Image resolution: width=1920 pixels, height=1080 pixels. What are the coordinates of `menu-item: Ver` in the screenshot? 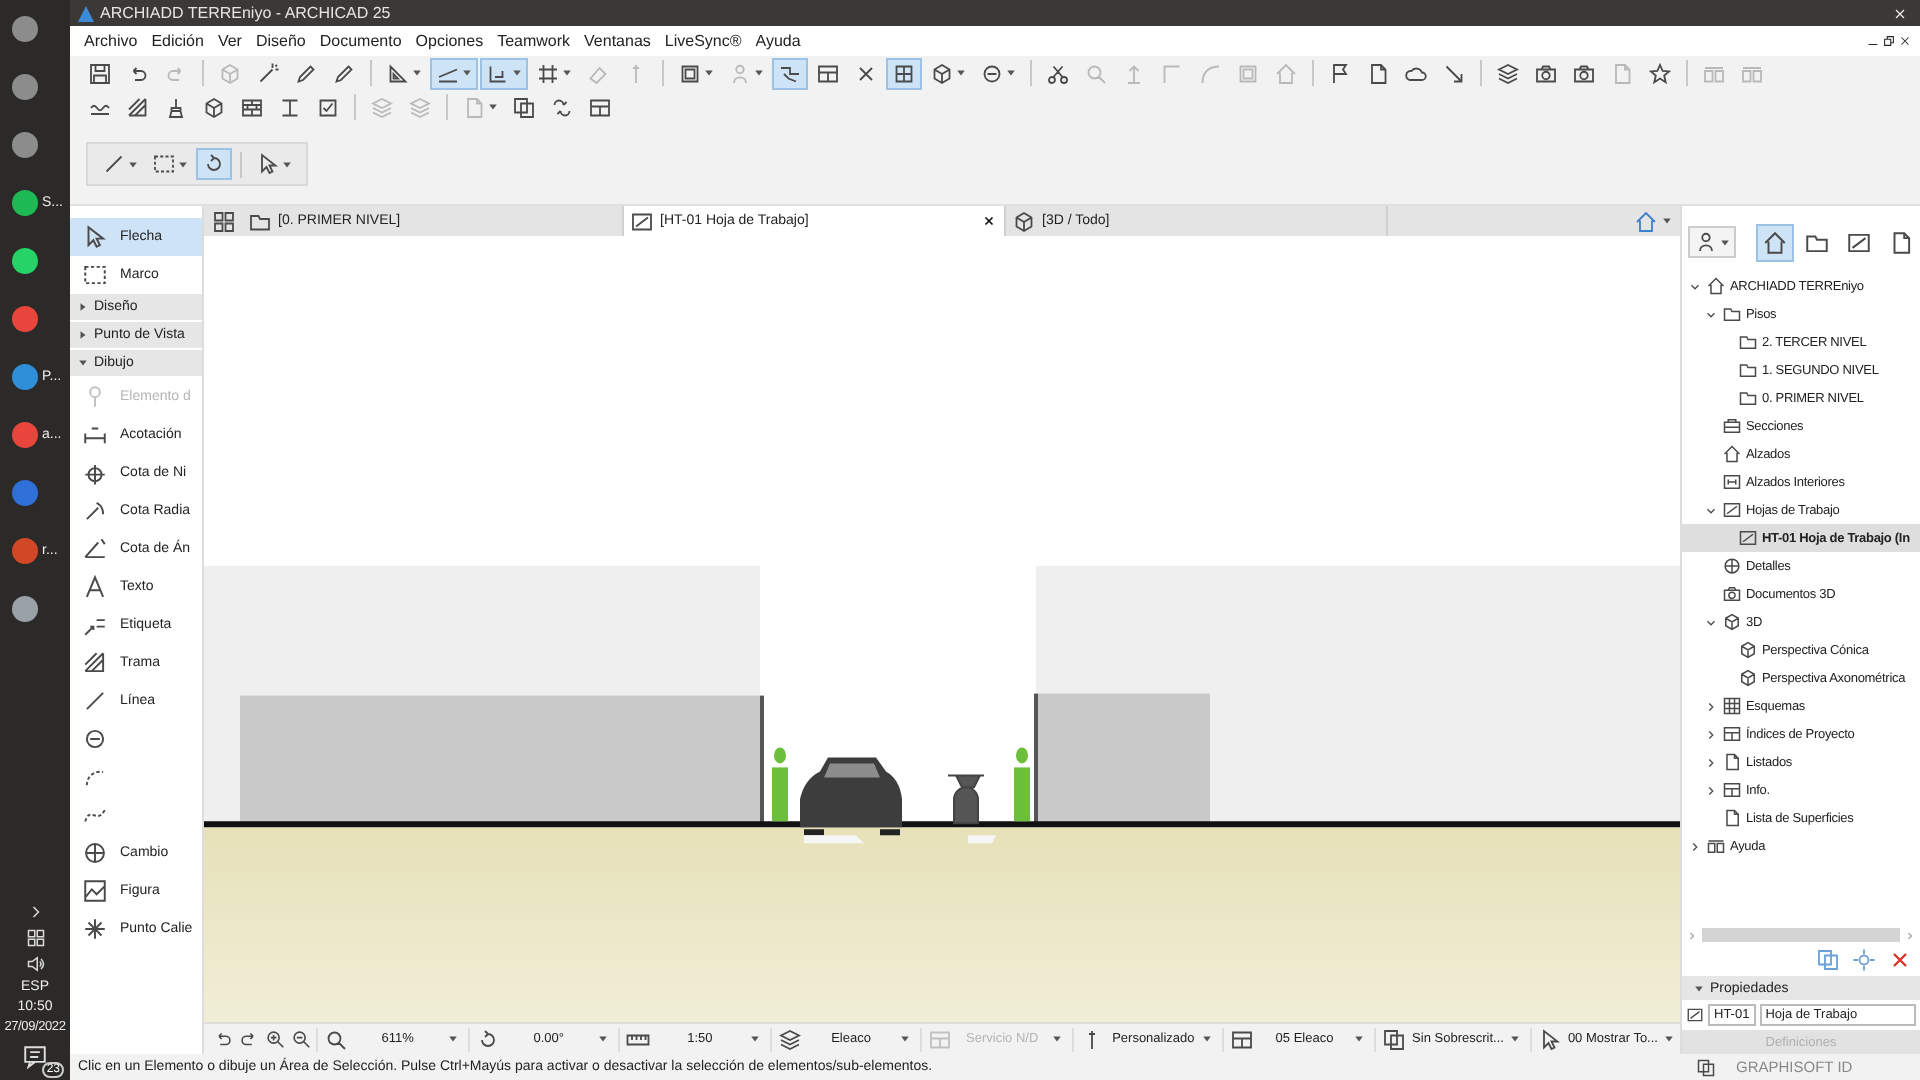 It's located at (229, 41).